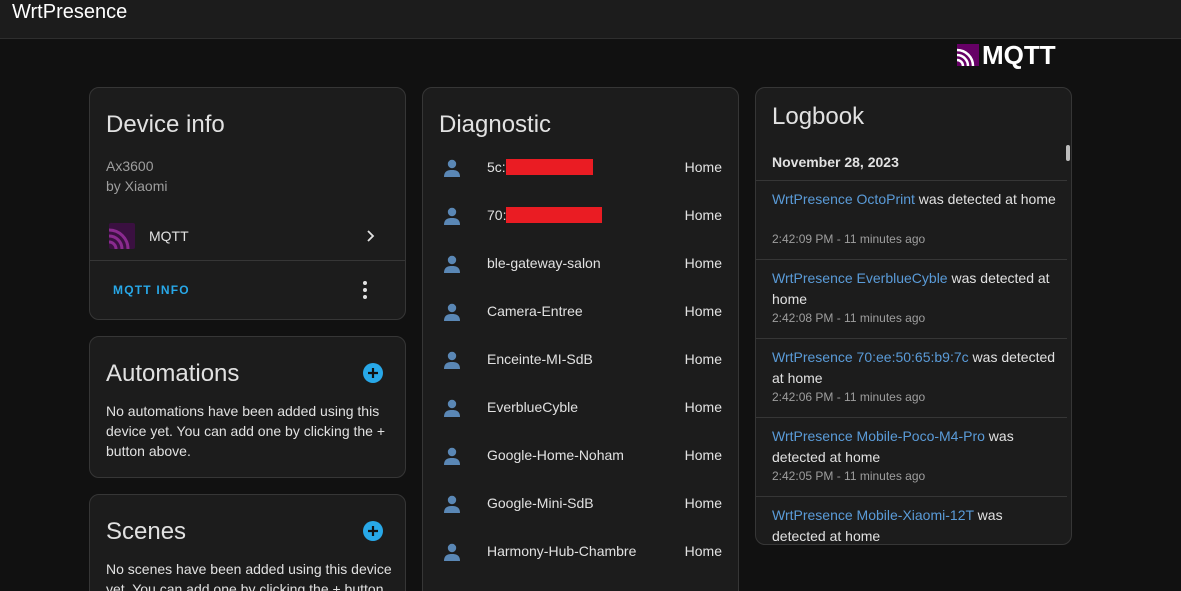 This screenshot has width=1181, height=591. Describe the element at coordinates (985, 199) in the screenshot. I see `logbook-message-text: was detected at home` at that location.